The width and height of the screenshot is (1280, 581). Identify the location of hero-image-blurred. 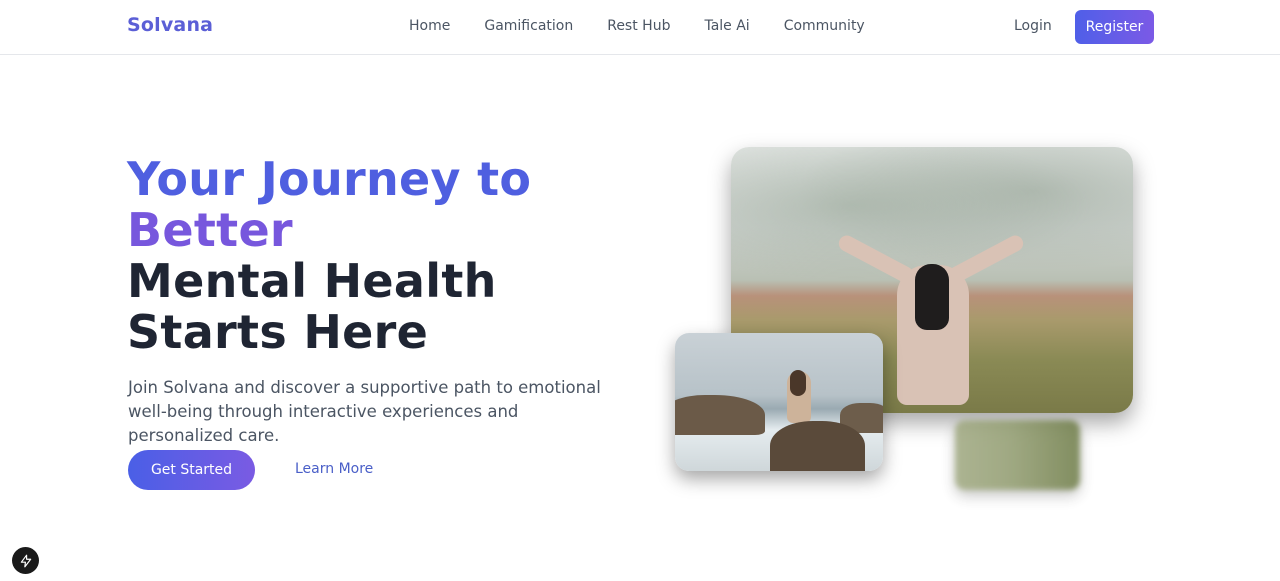
(1017, 455).